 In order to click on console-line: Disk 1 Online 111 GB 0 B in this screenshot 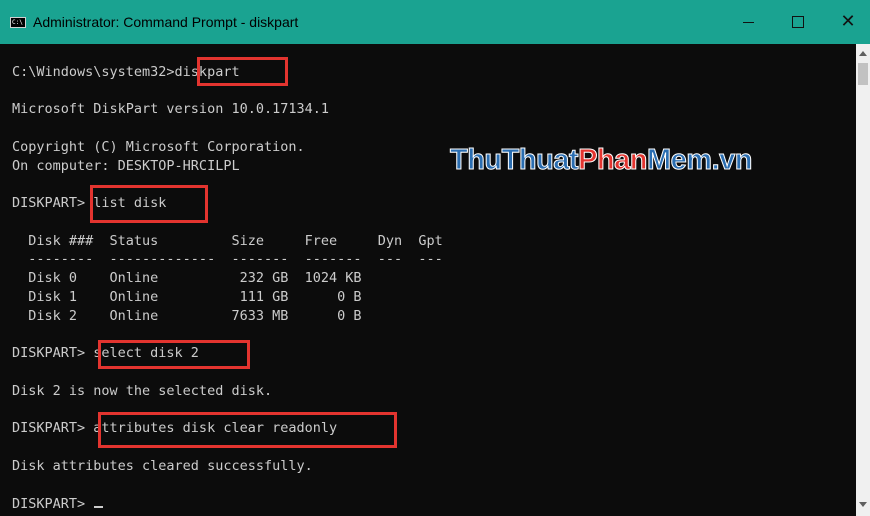, I will do `click(187, 297)`.